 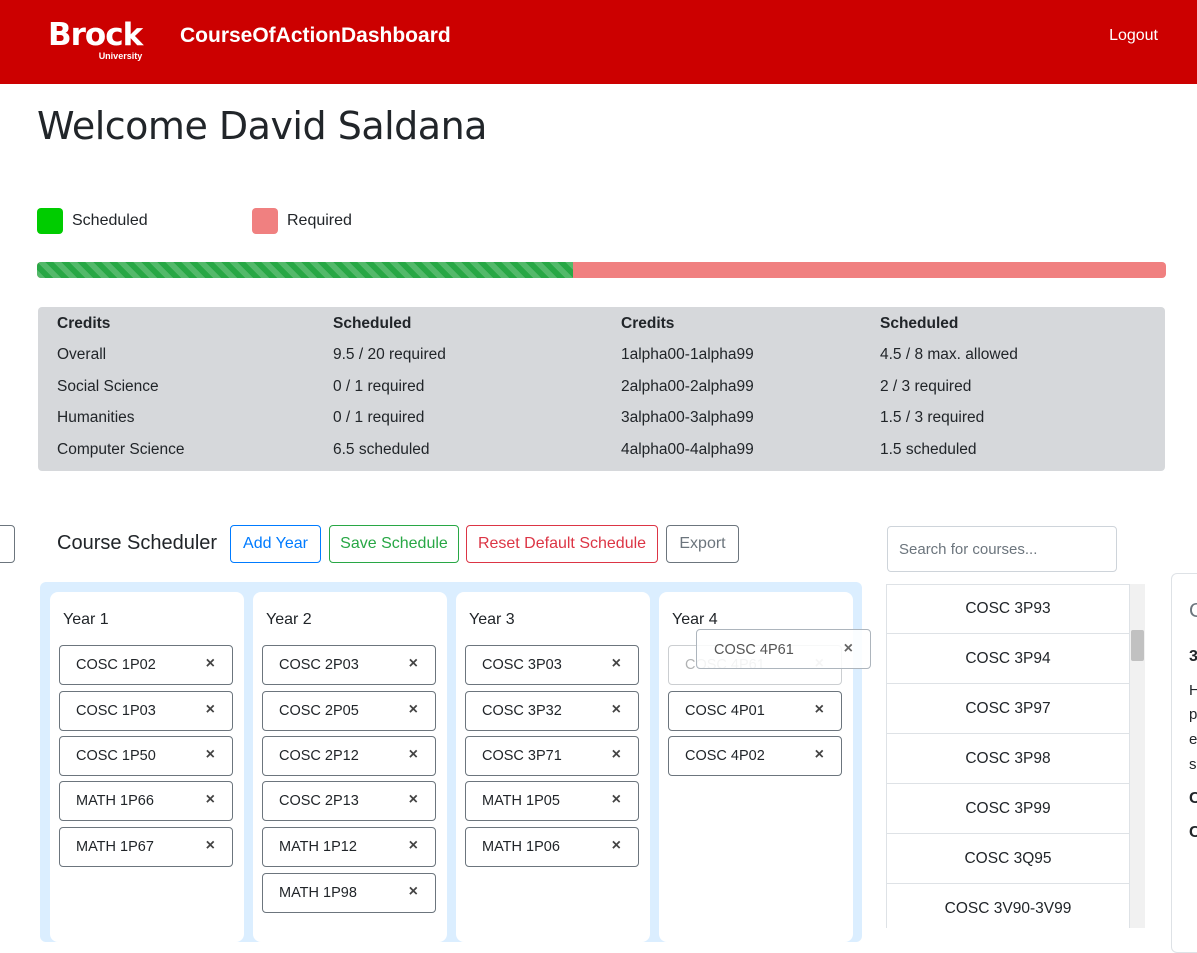 I want to click on course-card: COSC 3P03 ×, so click(x=552, y=665).